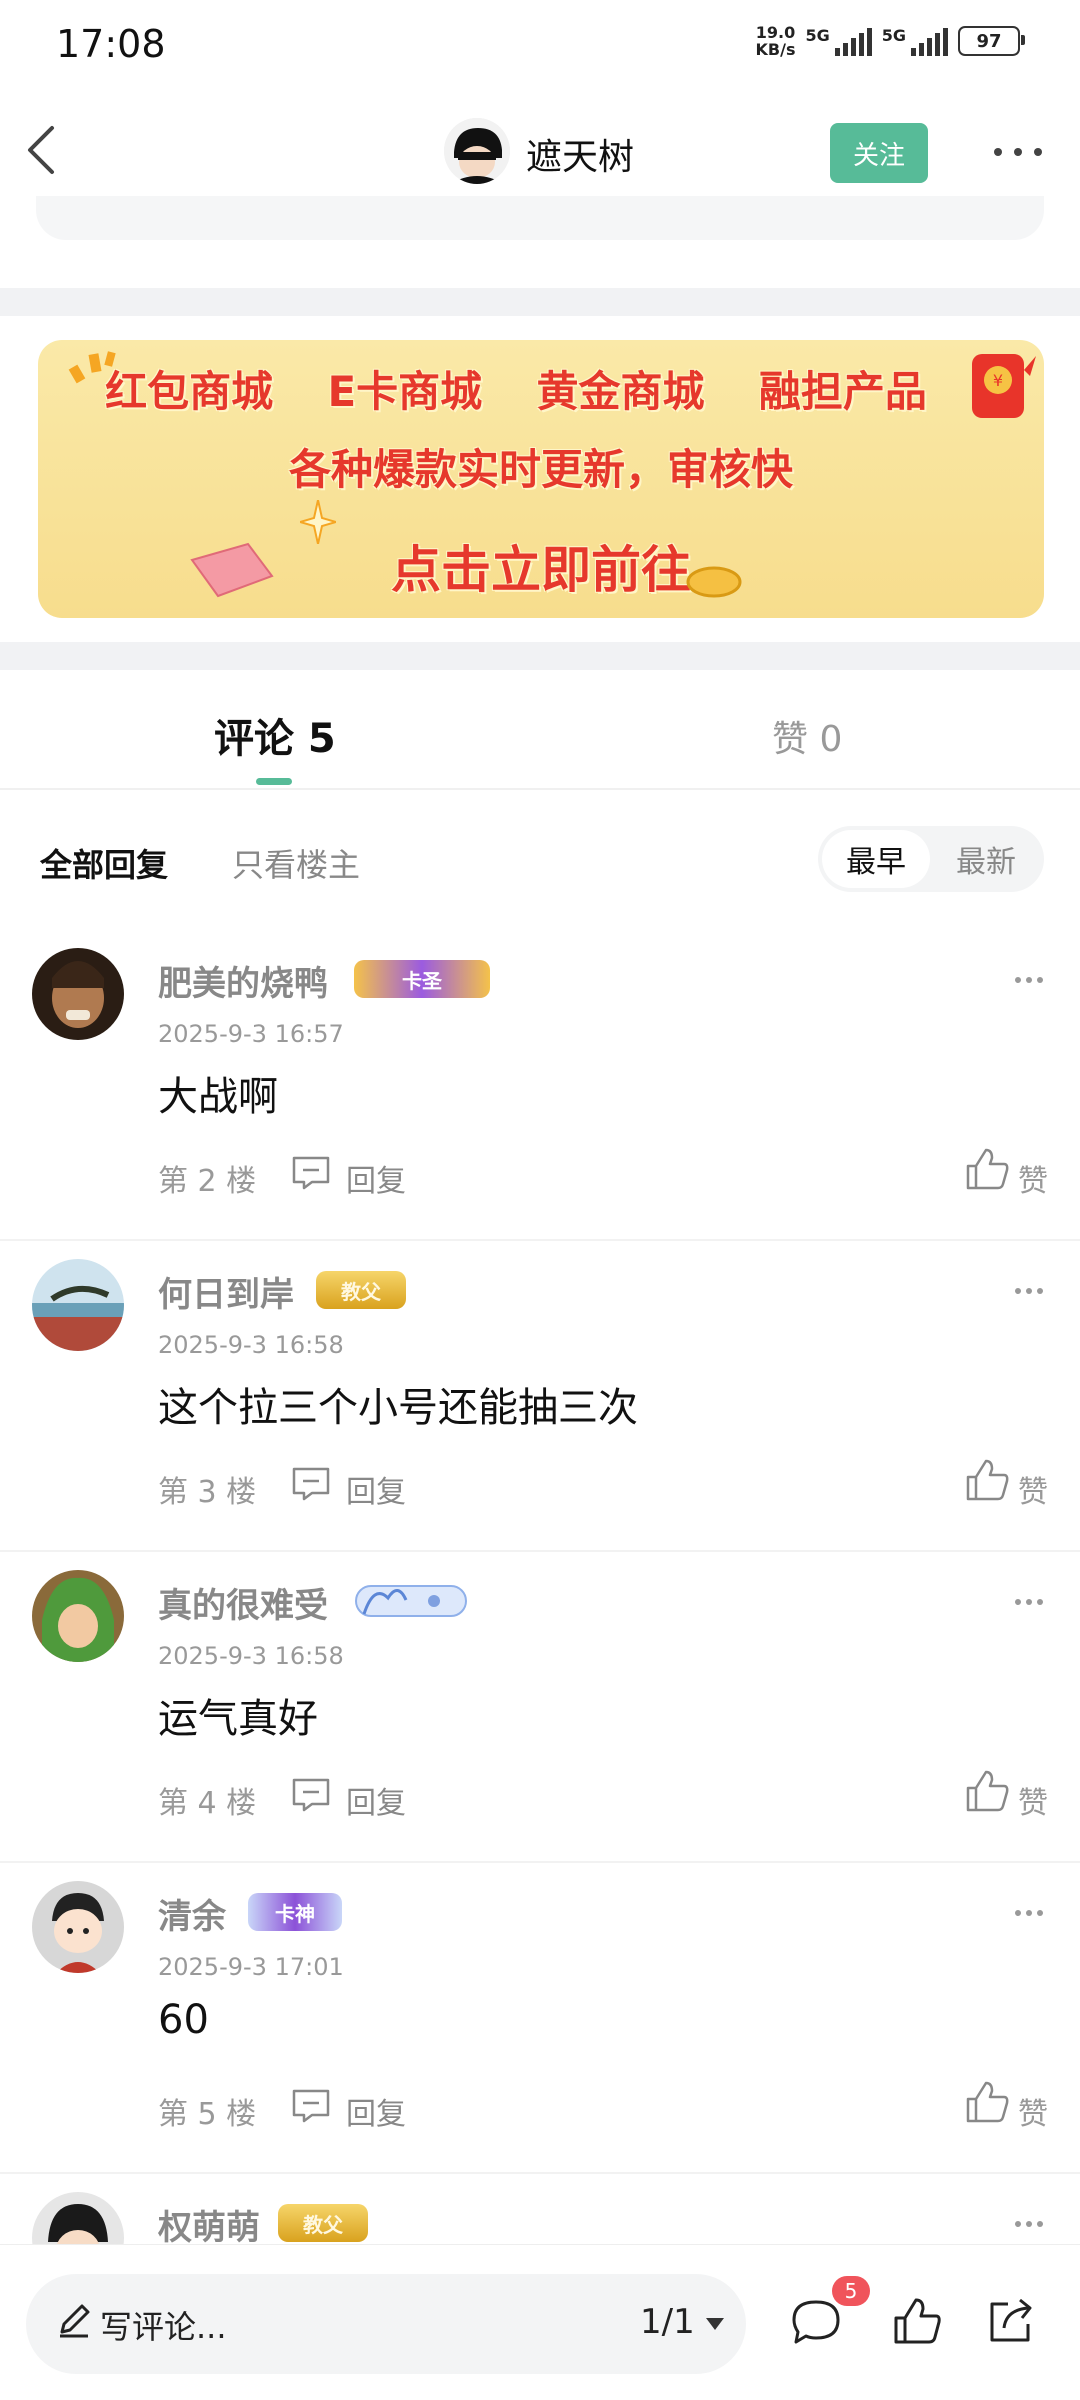  I want to click on tab-likes: 赞 0, so click(807, 736).